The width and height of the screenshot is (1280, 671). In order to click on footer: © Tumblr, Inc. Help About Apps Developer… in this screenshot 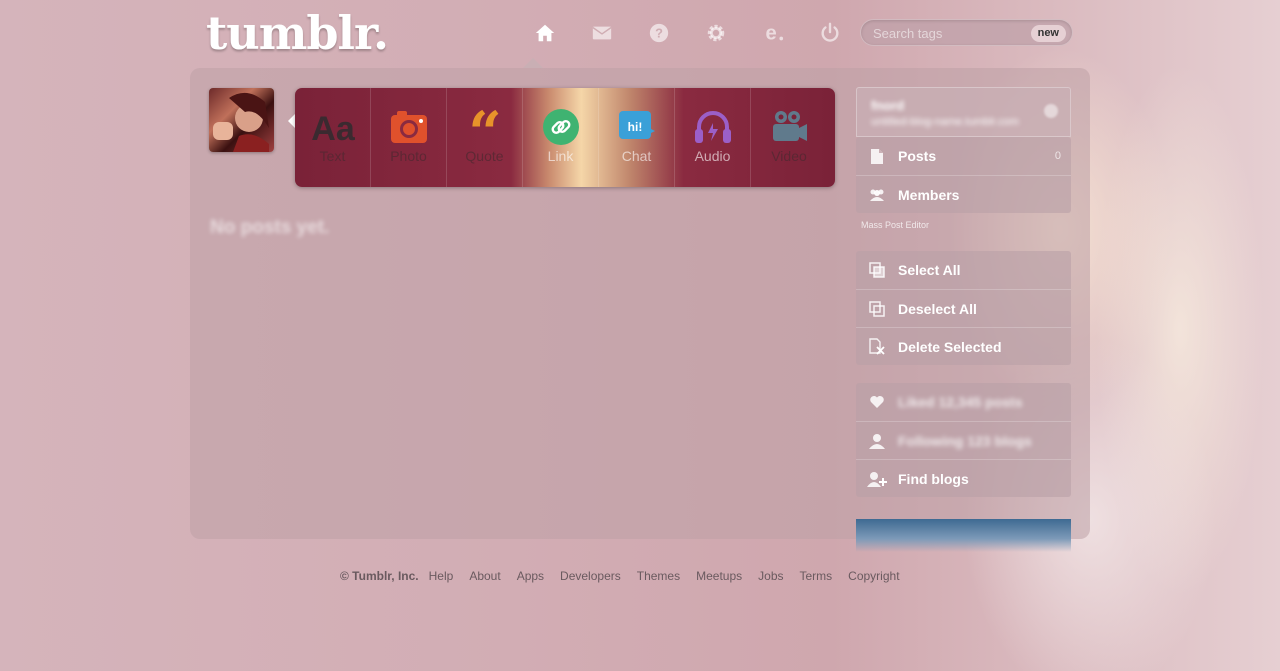, I will do `click(628, 576)`.